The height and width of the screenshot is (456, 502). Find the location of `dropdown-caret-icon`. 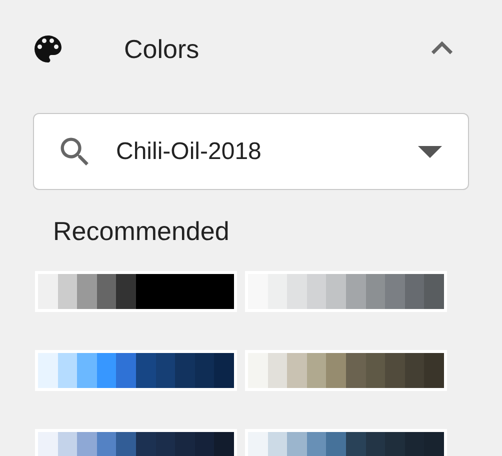

dropdown-caret-icon is located at coordinates (430, 152).